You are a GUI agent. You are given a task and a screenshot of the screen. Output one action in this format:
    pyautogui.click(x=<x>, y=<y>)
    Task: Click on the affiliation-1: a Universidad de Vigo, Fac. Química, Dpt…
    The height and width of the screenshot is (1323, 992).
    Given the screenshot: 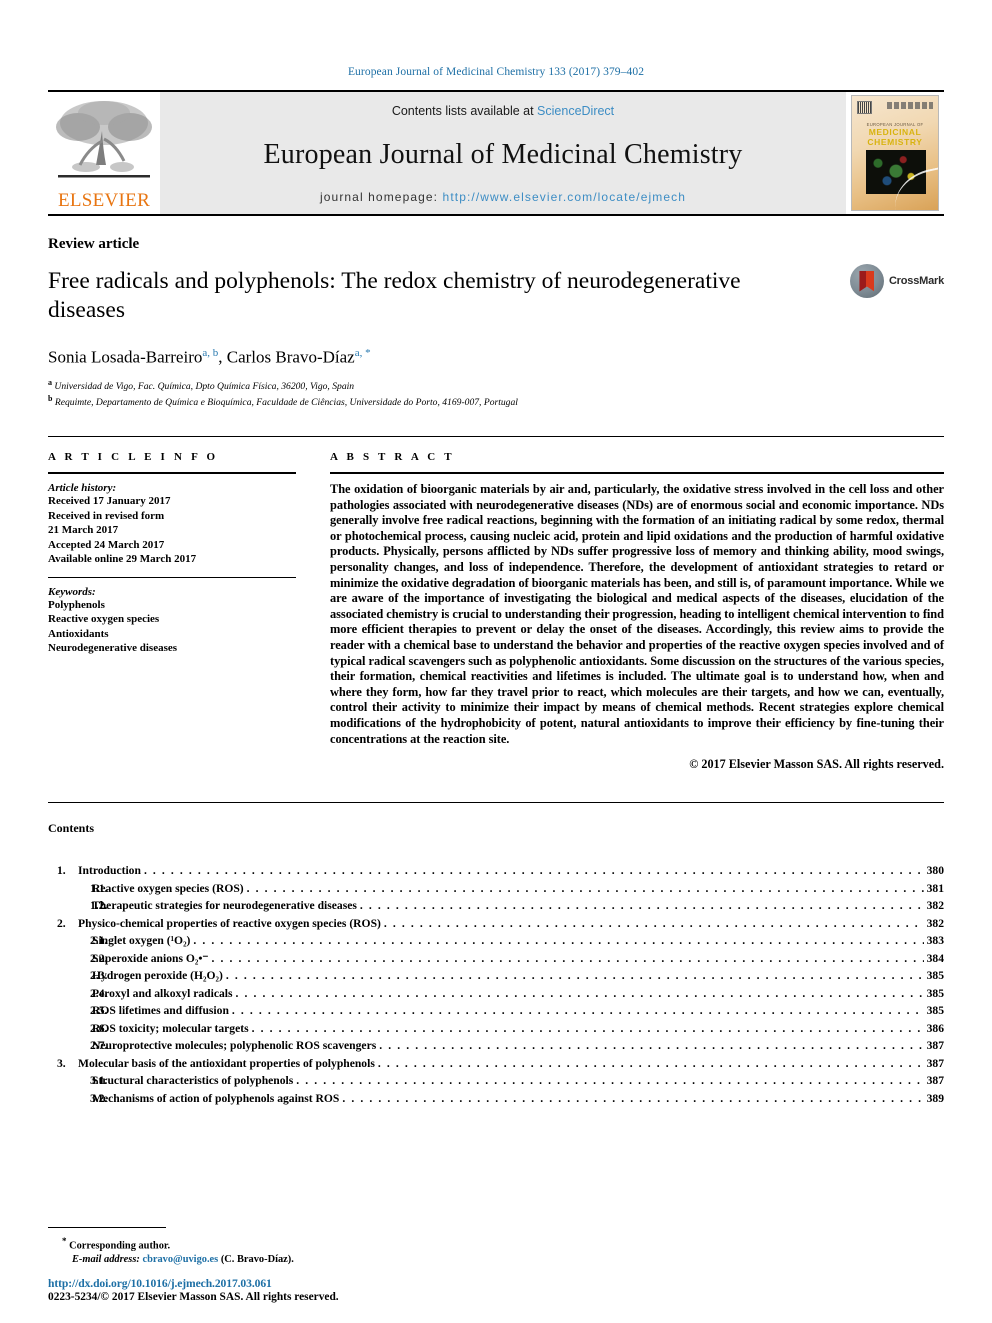 What is the action you would take?
    pyautogui.click(x=496, y=385)
    